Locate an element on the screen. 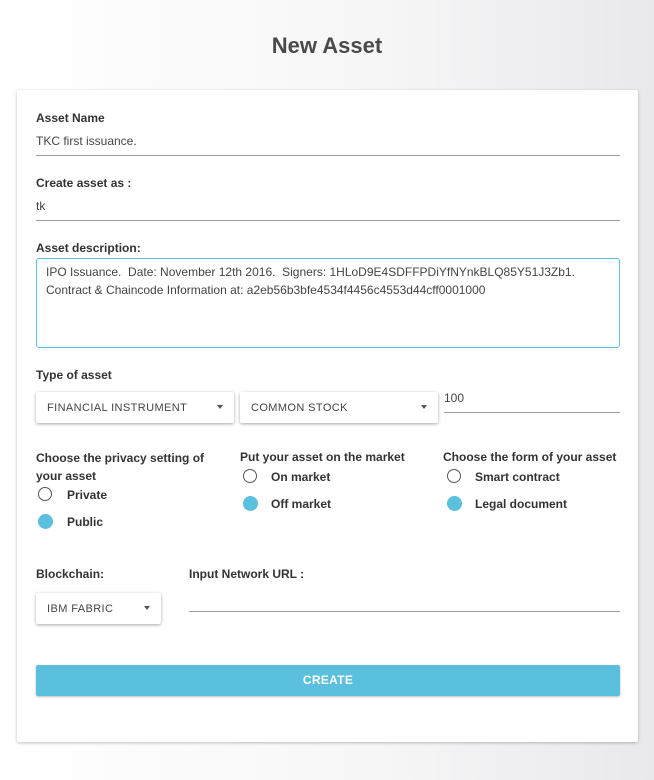 This screenshot has height=780, width=654. network-url-input is located at coordinates (404, 599).